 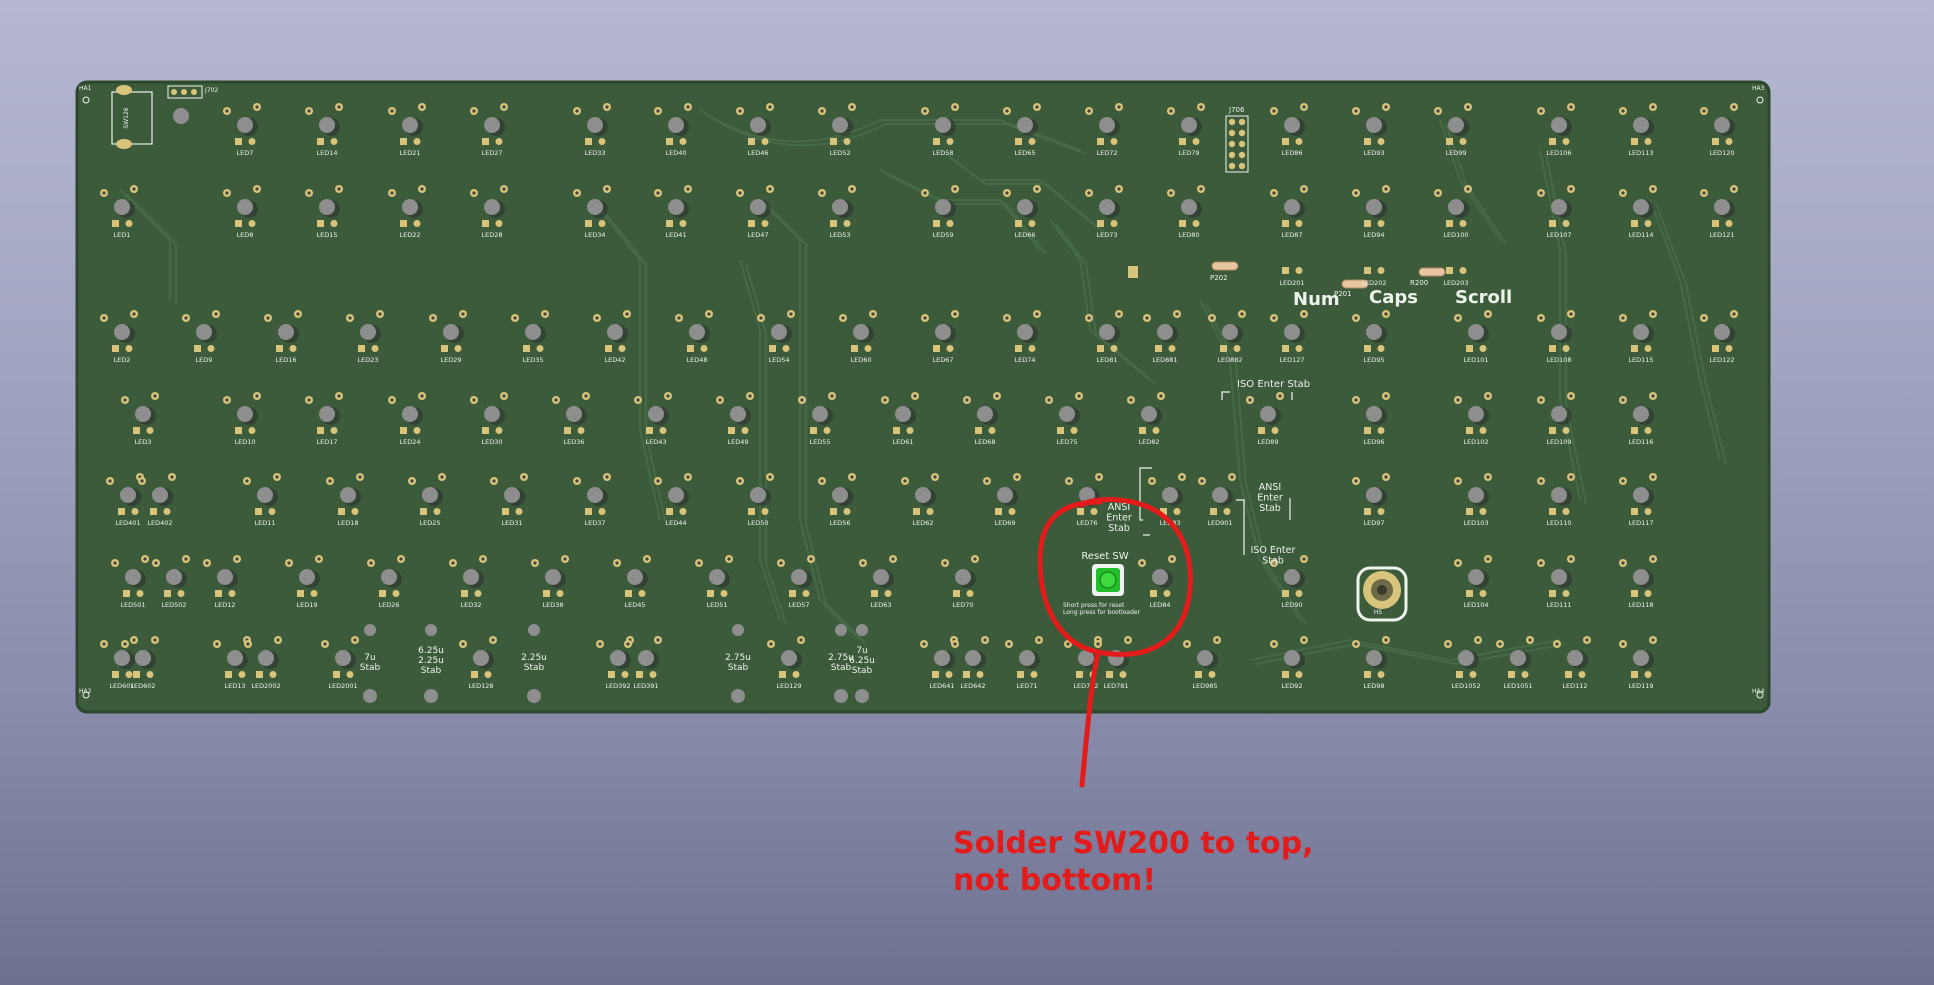 I want to click on led-label: LED98, so click(x=1373, y=686).